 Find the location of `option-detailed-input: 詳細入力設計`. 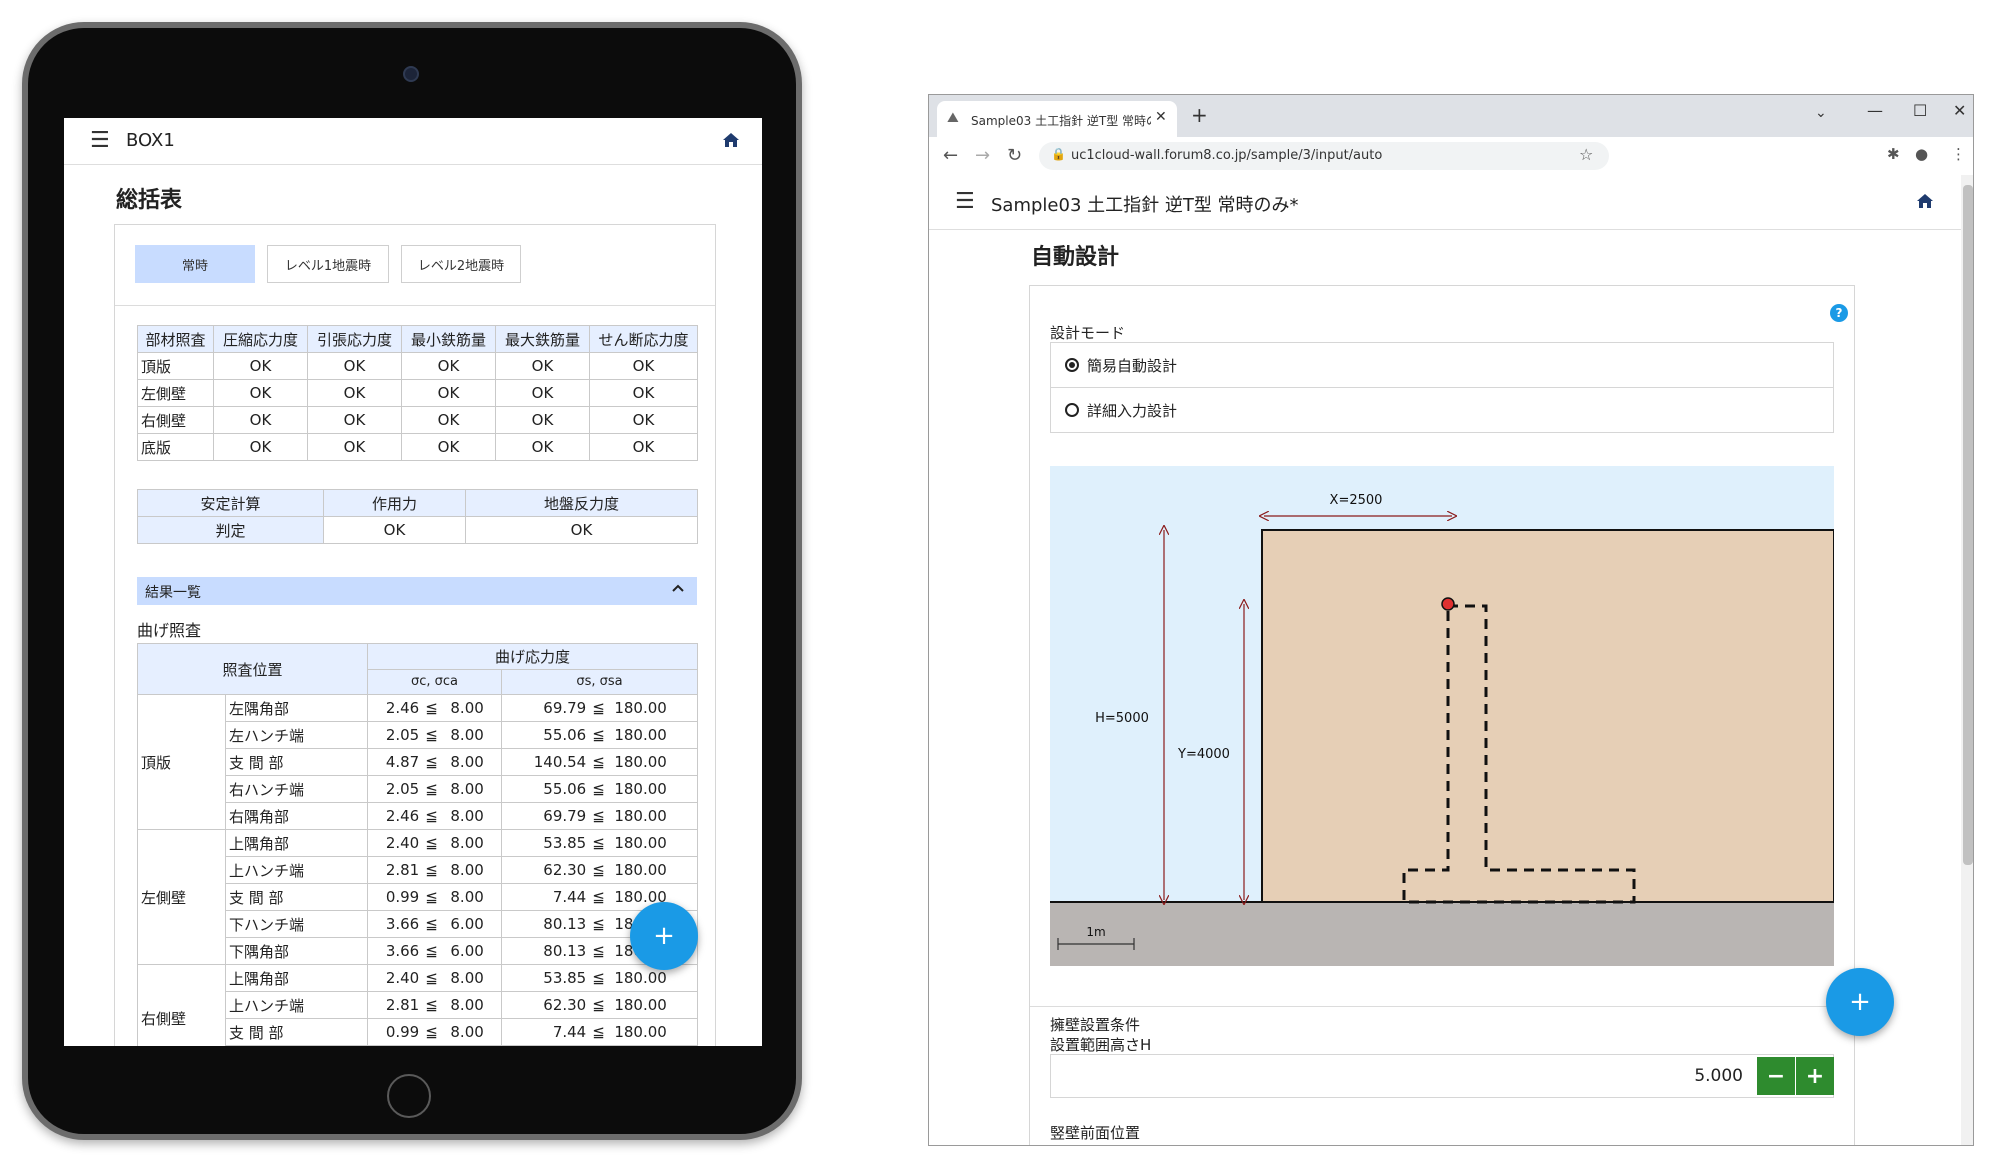

option-detailed-input: 詳細入力設計 is located at coordinates (1442, 410).